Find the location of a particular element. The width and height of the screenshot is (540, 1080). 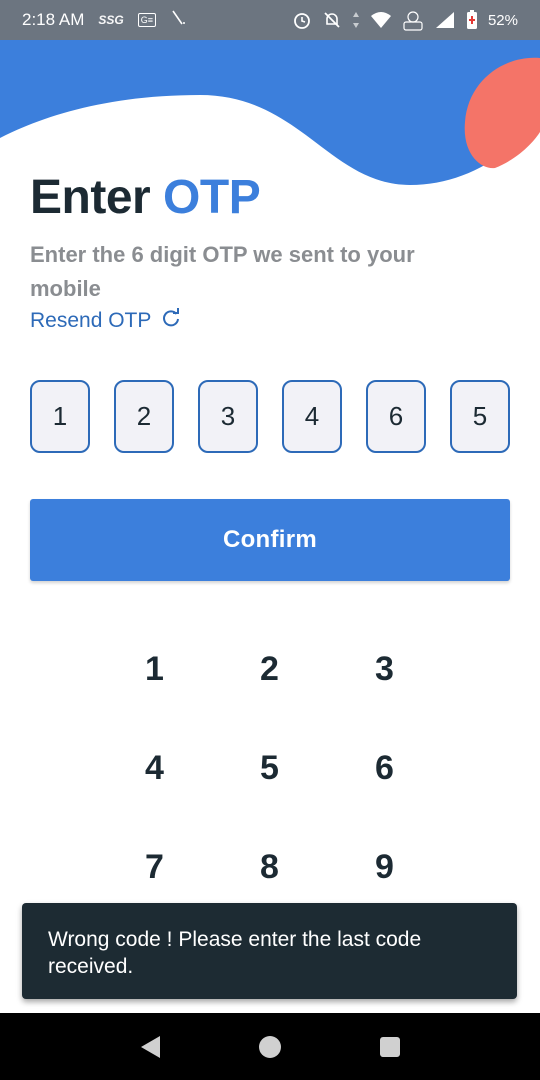

title-prefix: Enter is located at coordinates (90, 197).